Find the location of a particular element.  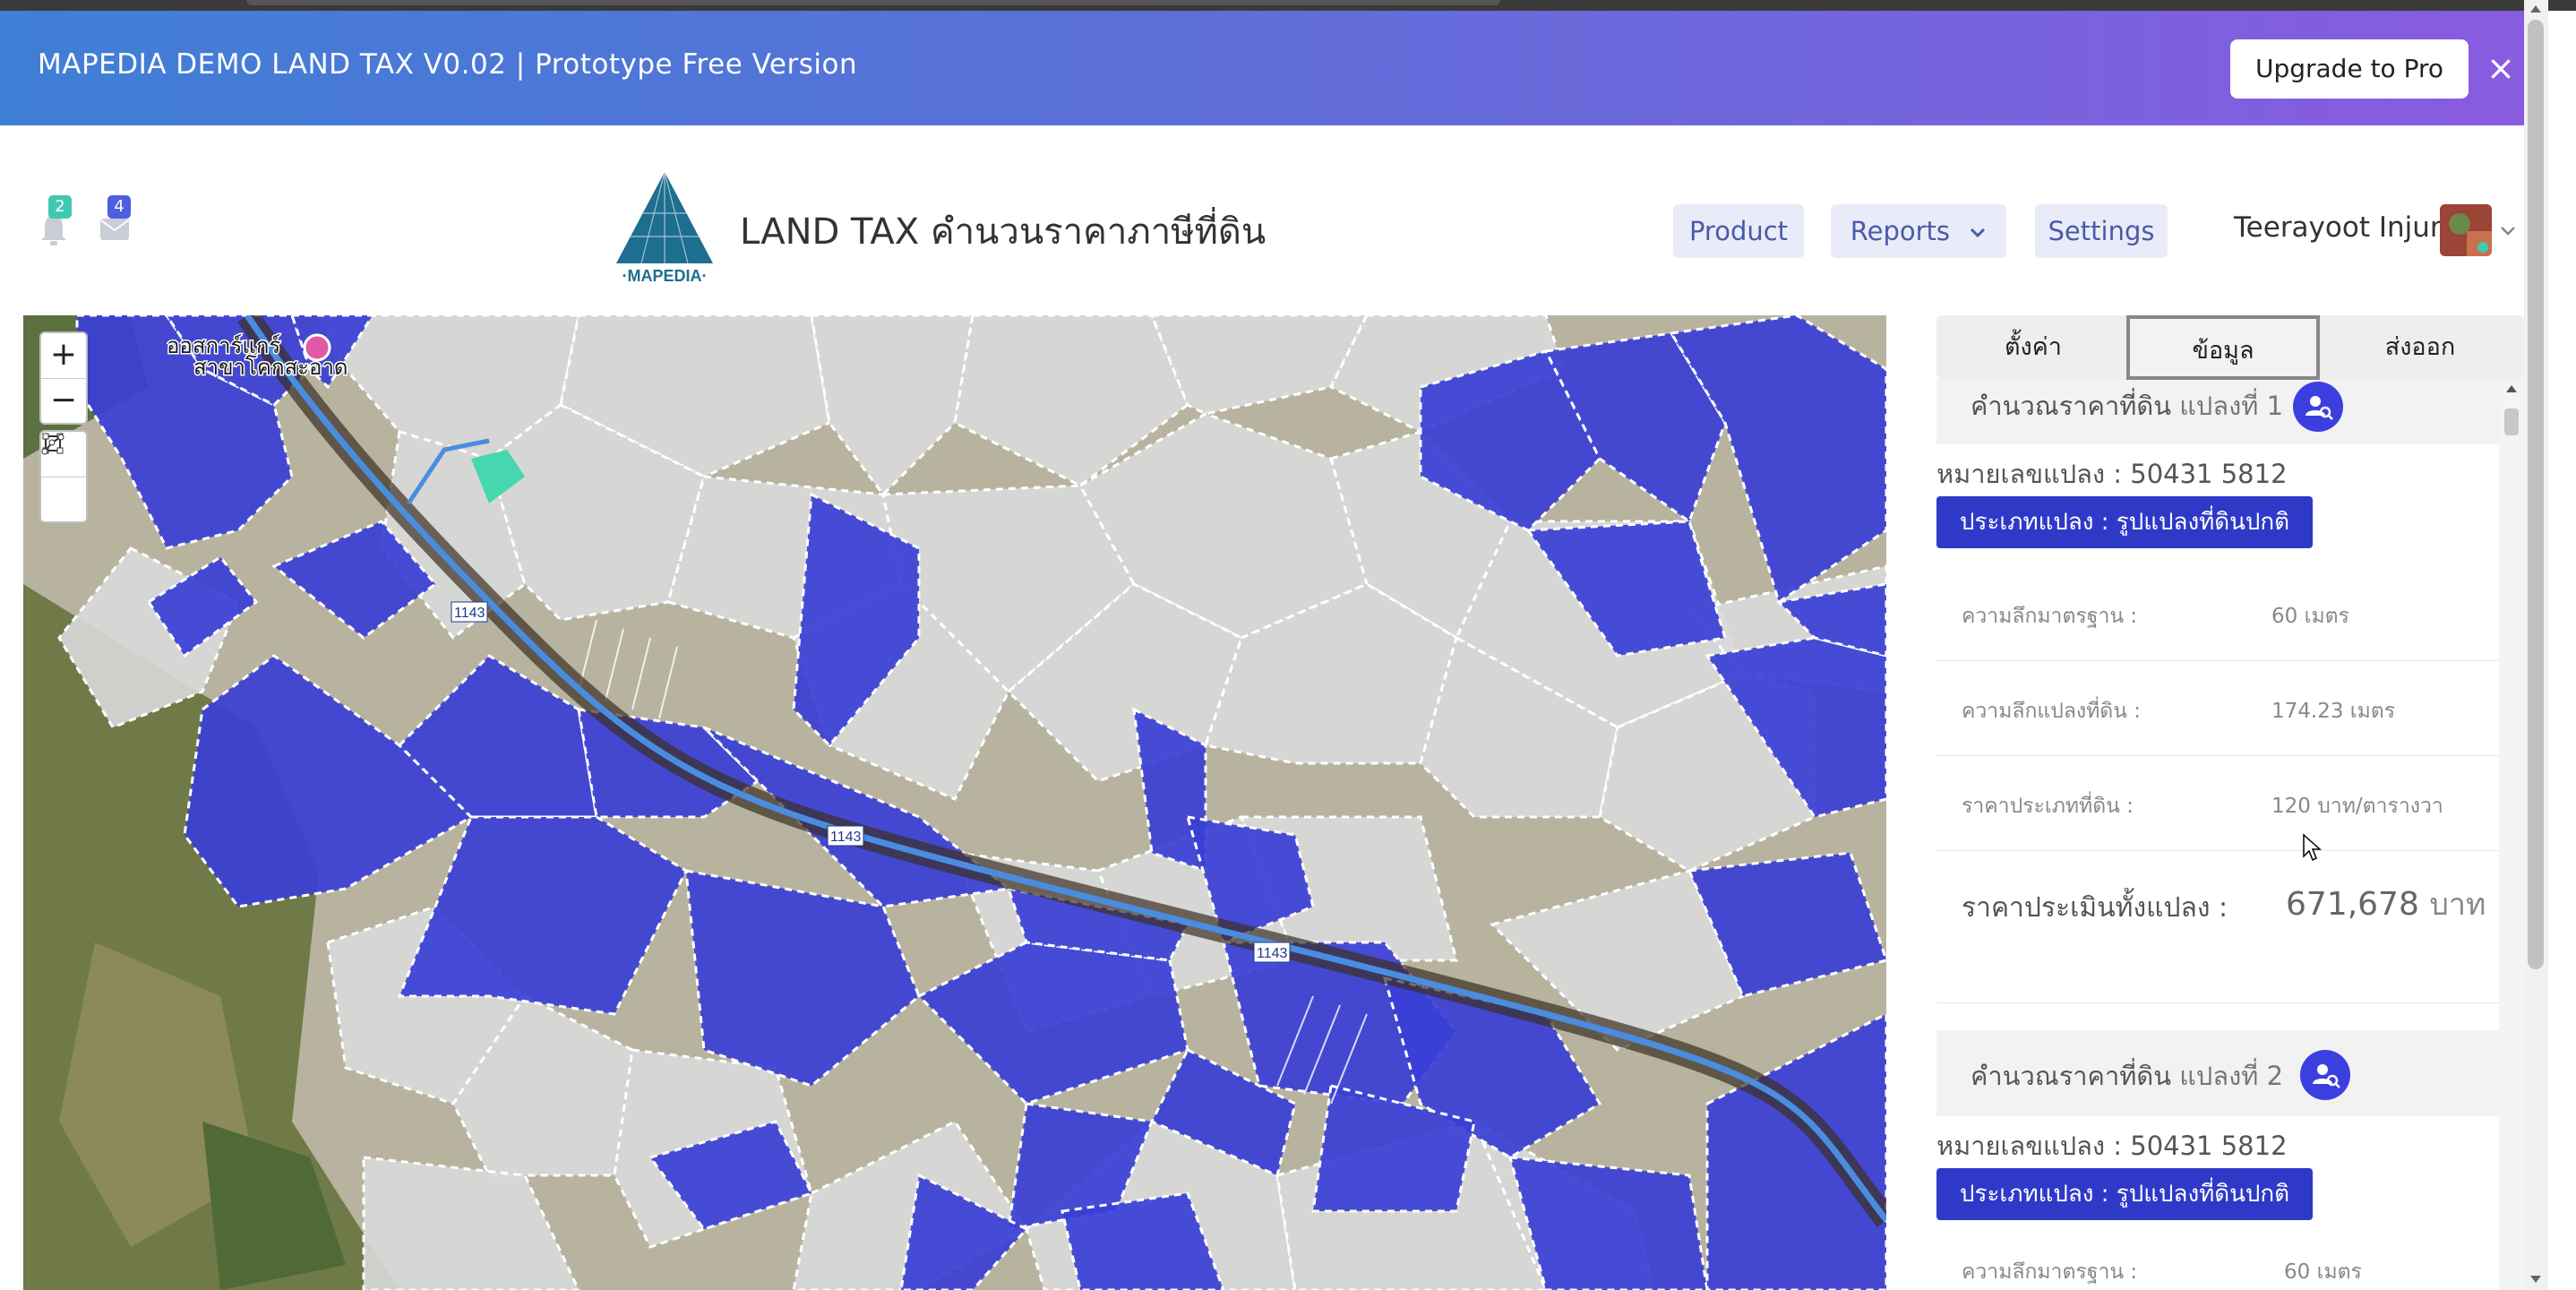

section-header-2: คำนวณราคาที่ดิน แปลงที่ 2 is located at coordinates (2217, 1073).